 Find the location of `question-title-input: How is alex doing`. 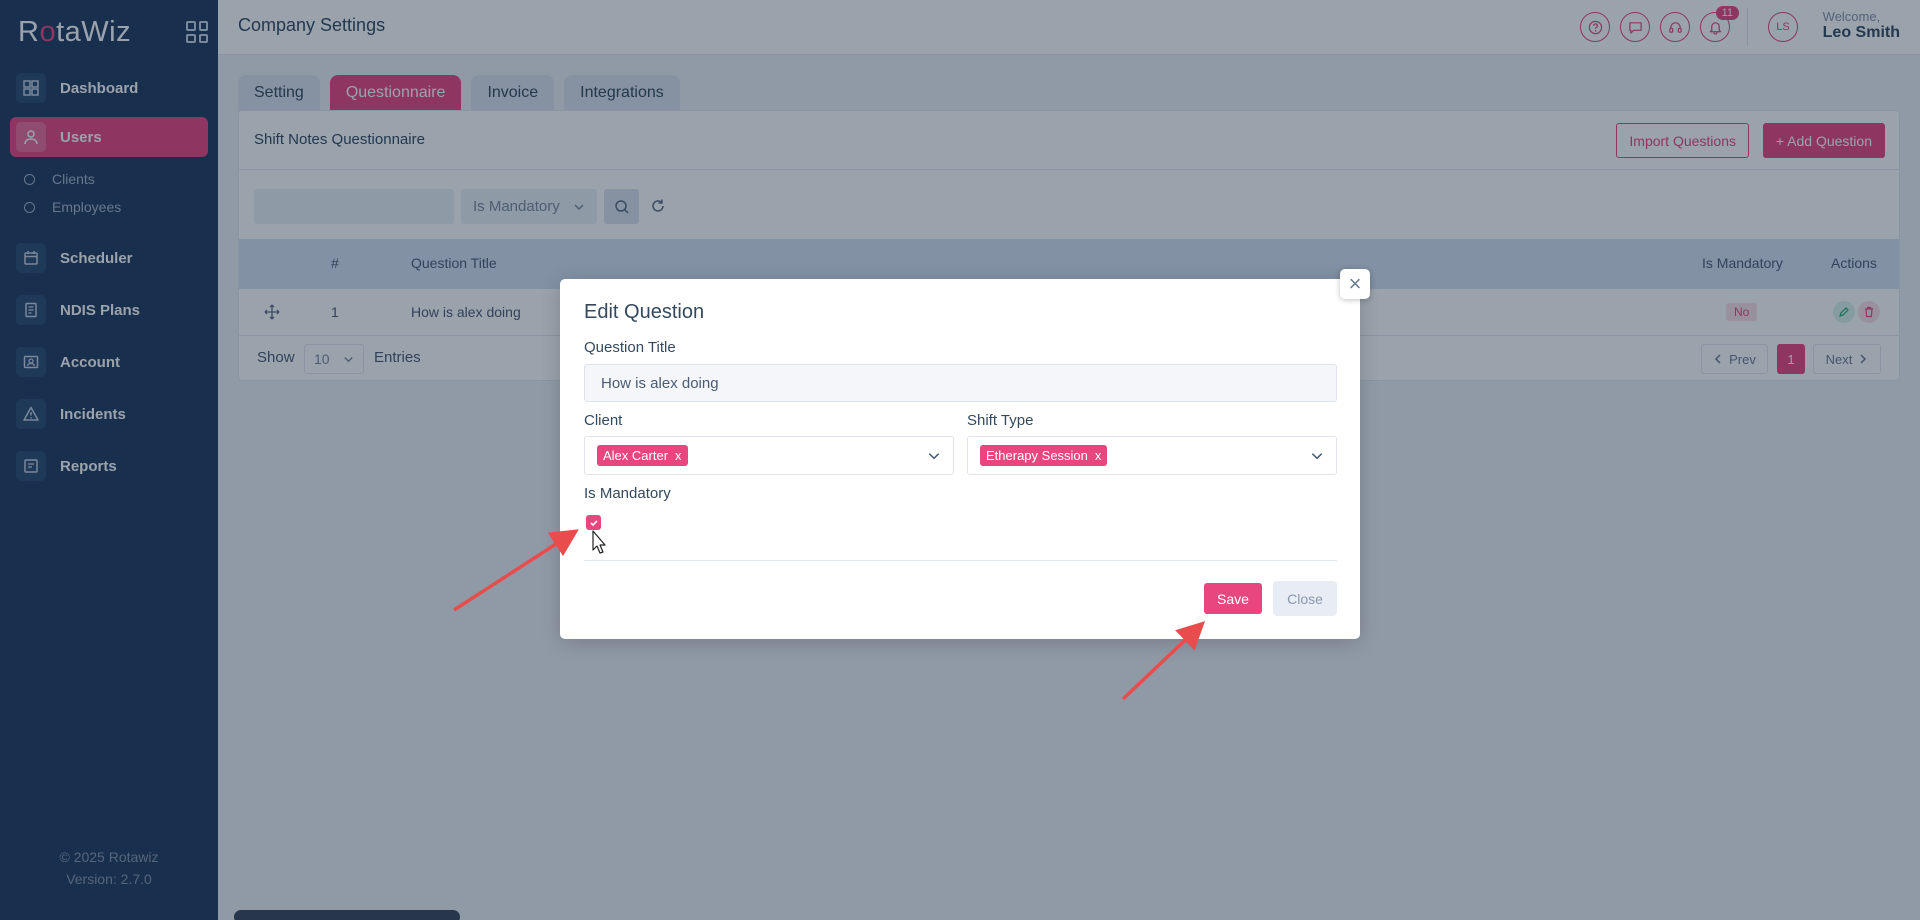

question-title-input: How is alex doing is located at coordinates (960, 383).